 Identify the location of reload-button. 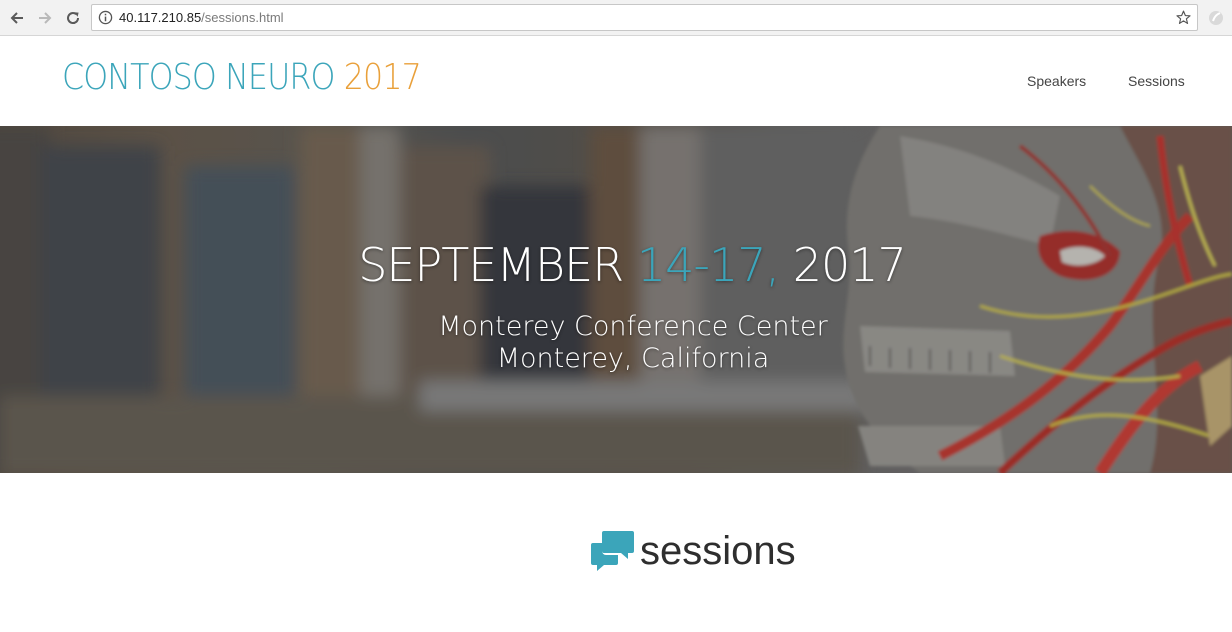
(73, 18).